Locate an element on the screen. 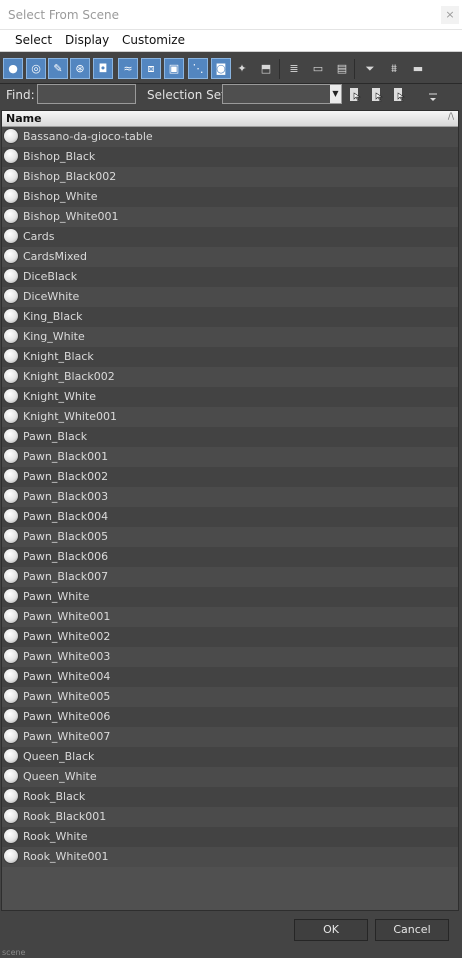  list-item-label: Pawn_Black001 is located at coordinates (66, 456).